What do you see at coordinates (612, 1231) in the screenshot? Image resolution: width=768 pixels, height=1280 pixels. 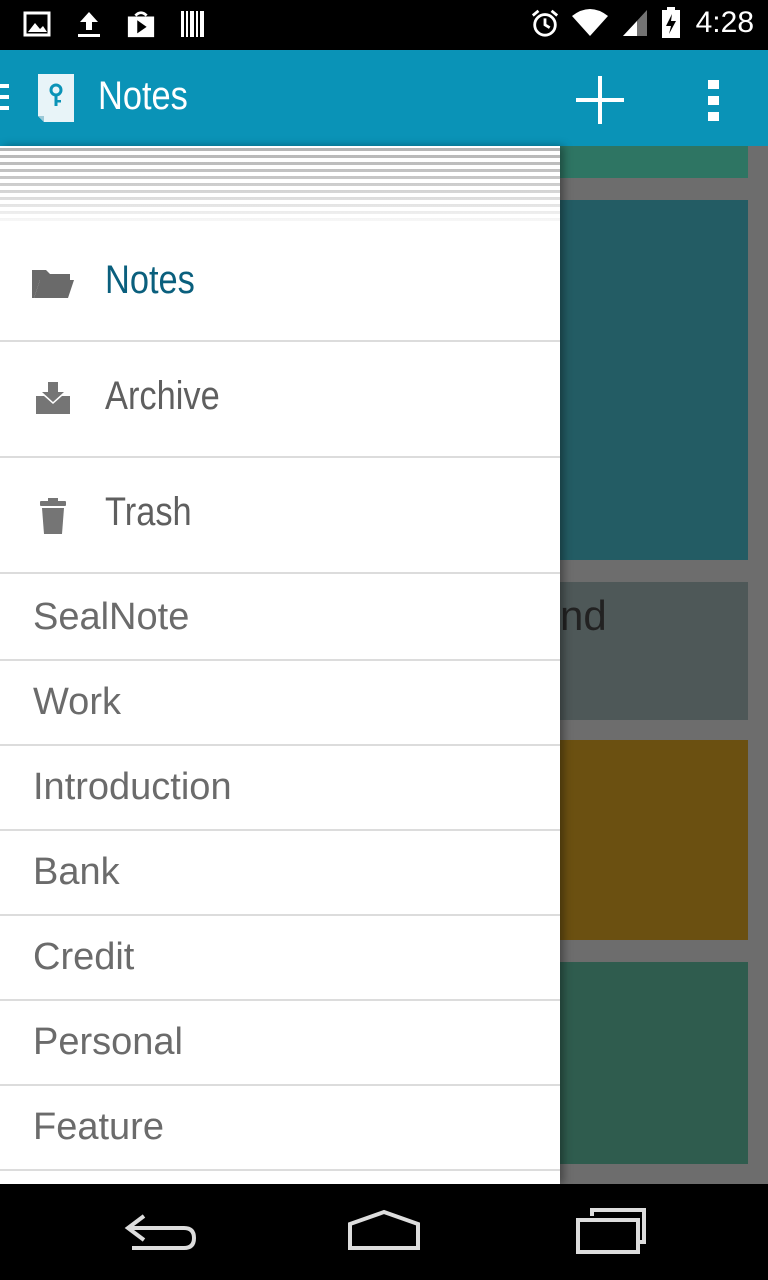 I see `recent-apps-button` at bounding box center [612, 1231].